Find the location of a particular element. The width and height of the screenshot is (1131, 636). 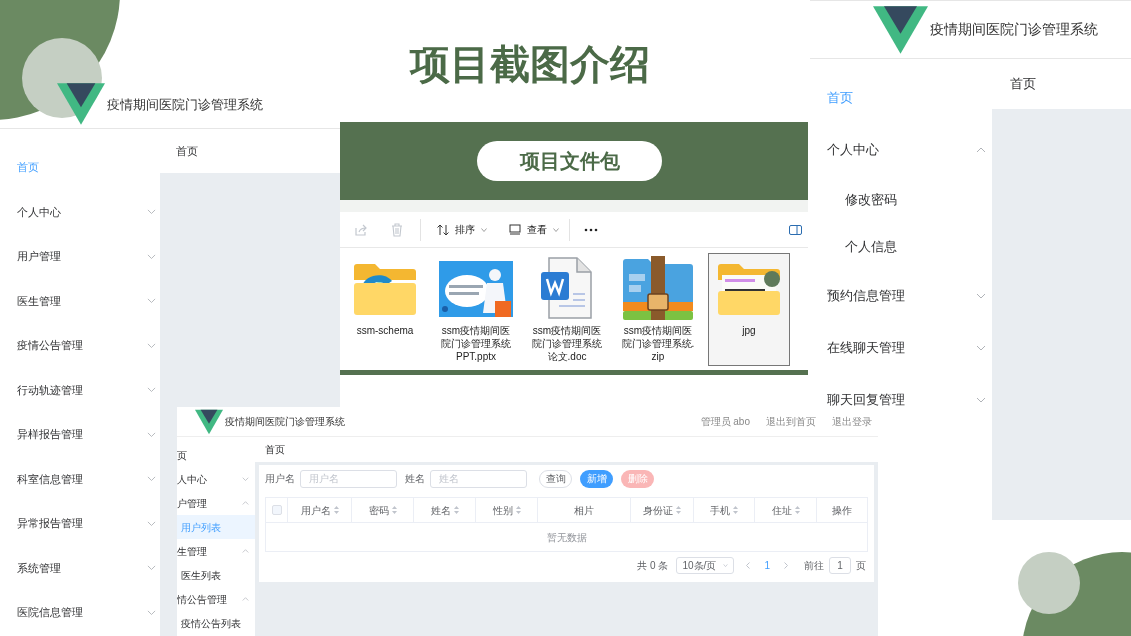

menu-item: 聊天回复管理 is located at coordinates (901, 400).